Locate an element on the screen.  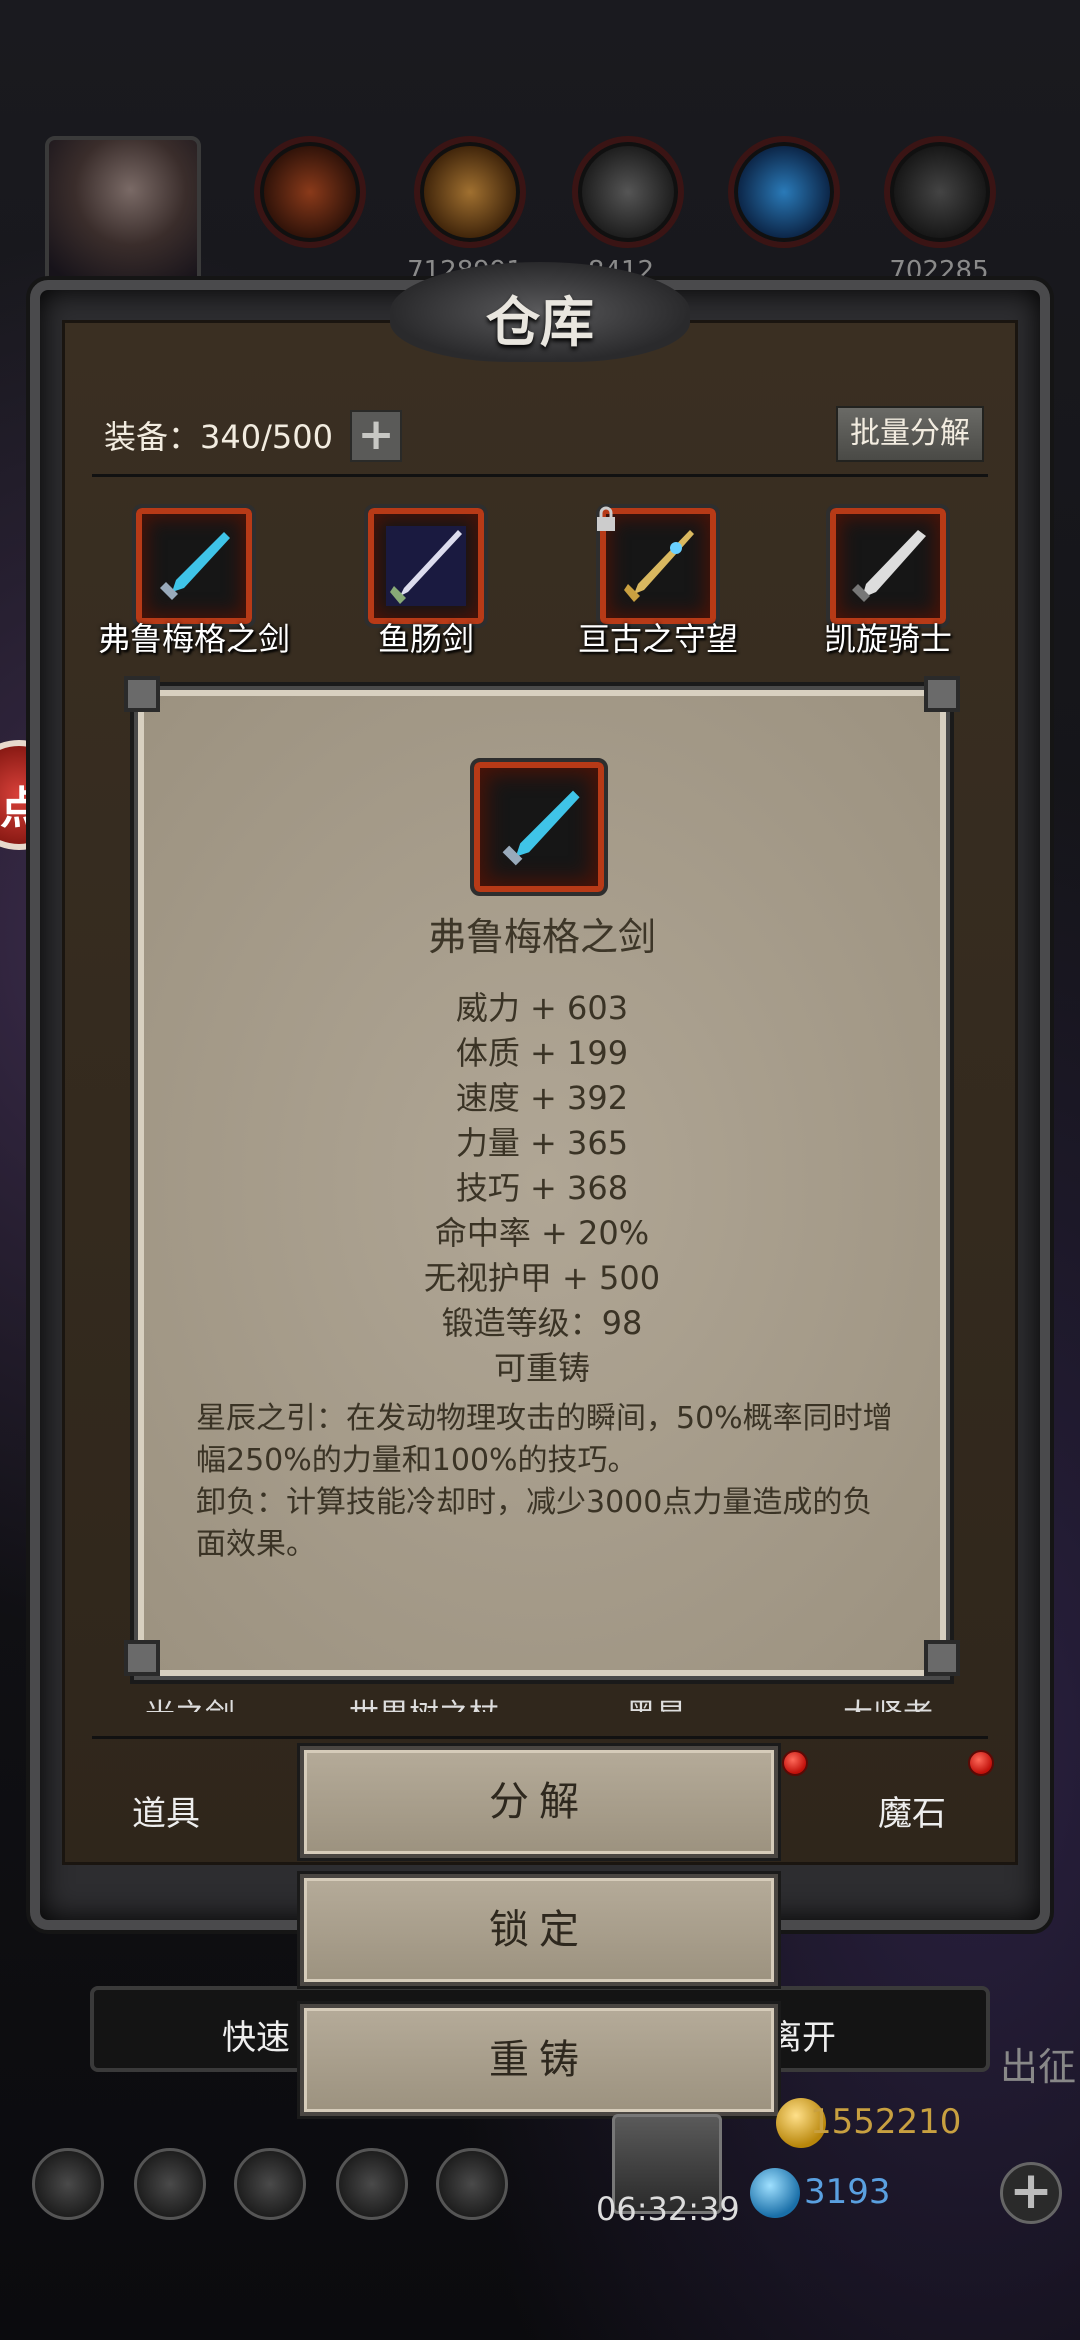
gem-amount: 3193 is located at coordinates (847, 2192).